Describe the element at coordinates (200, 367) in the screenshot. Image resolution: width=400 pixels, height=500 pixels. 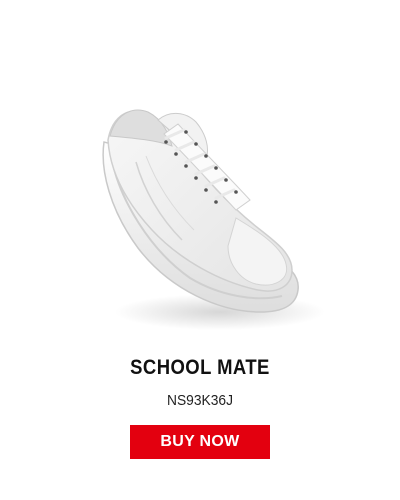
I see `product-name: SCHOOL MATE` at that location.